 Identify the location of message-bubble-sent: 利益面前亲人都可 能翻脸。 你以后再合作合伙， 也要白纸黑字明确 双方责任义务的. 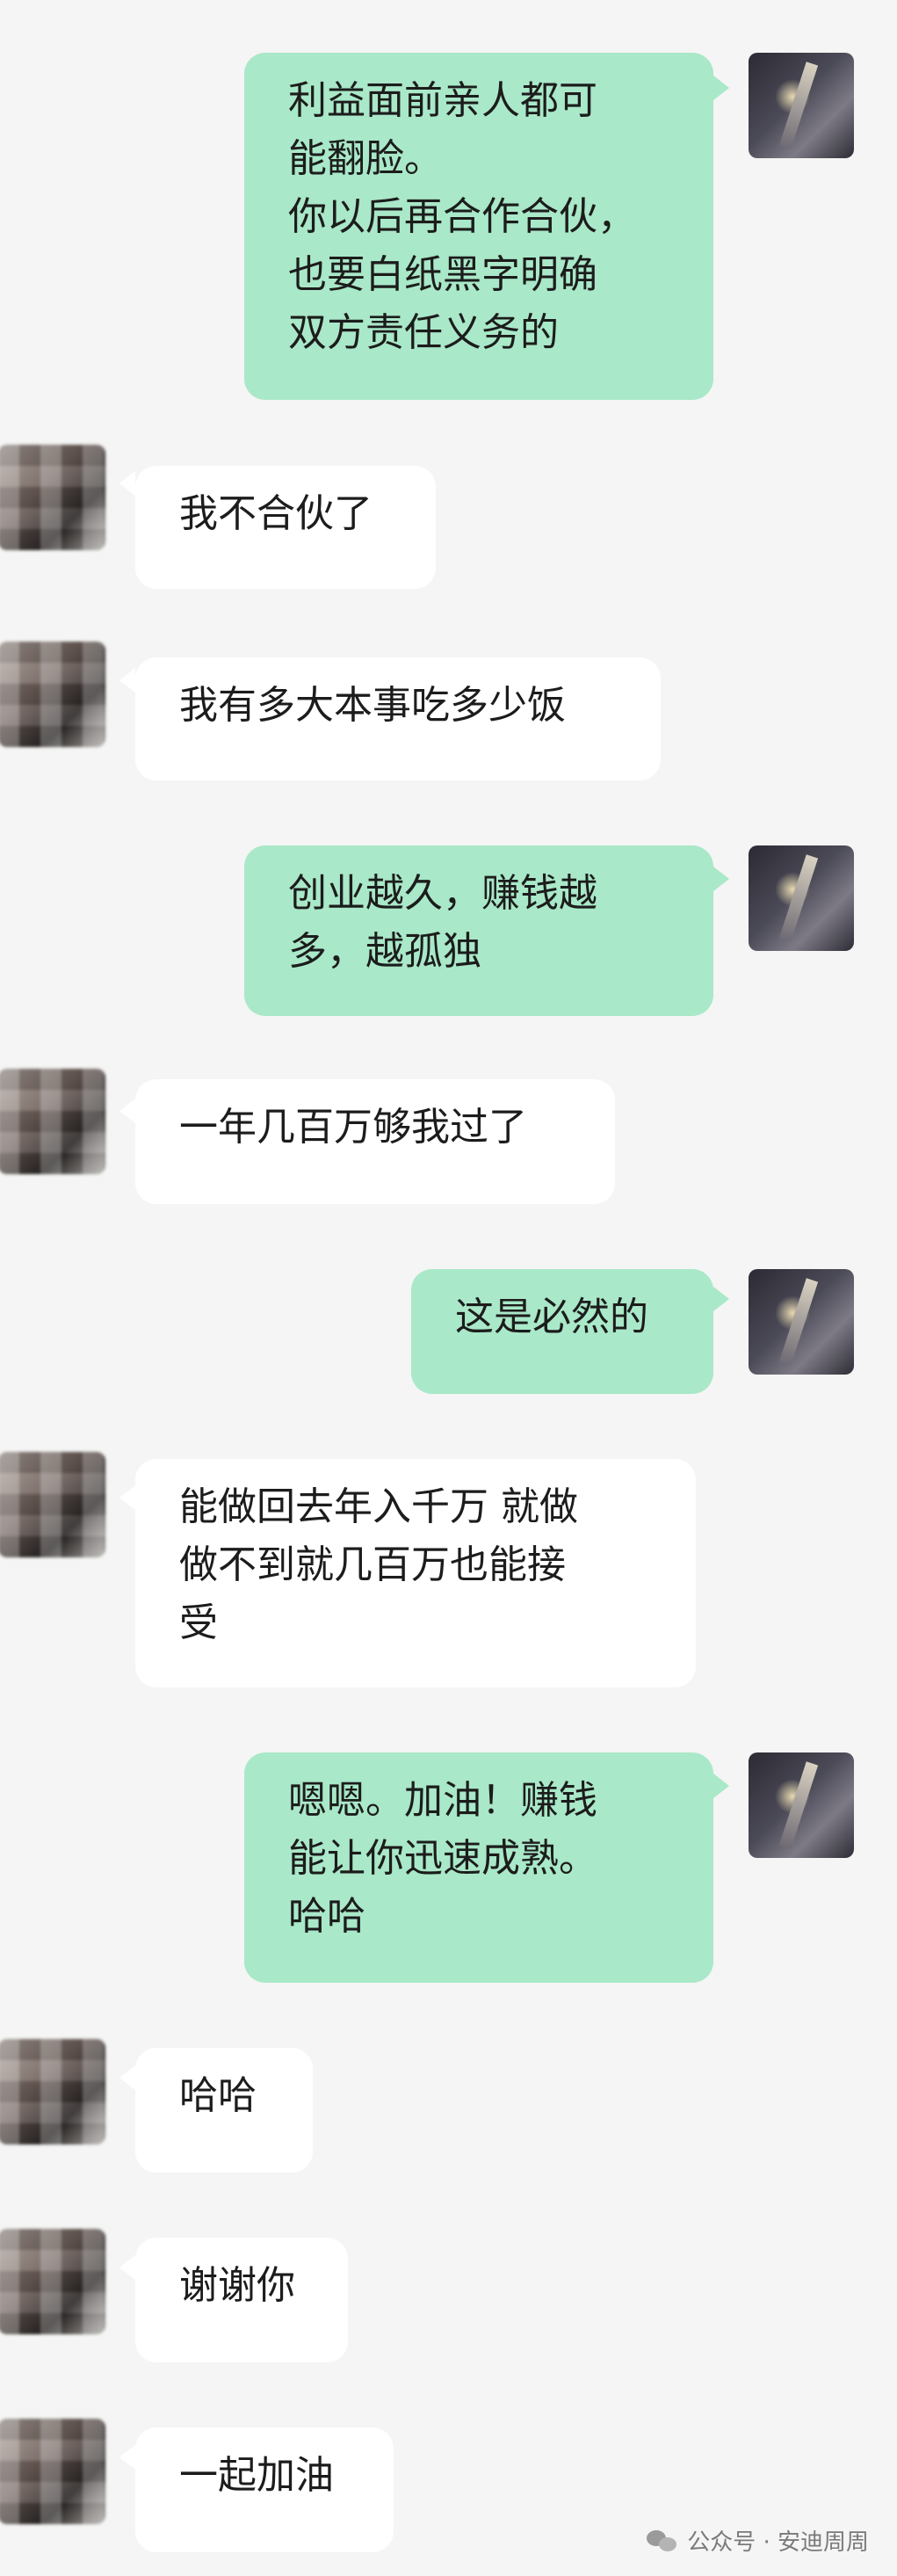
(478, 226).